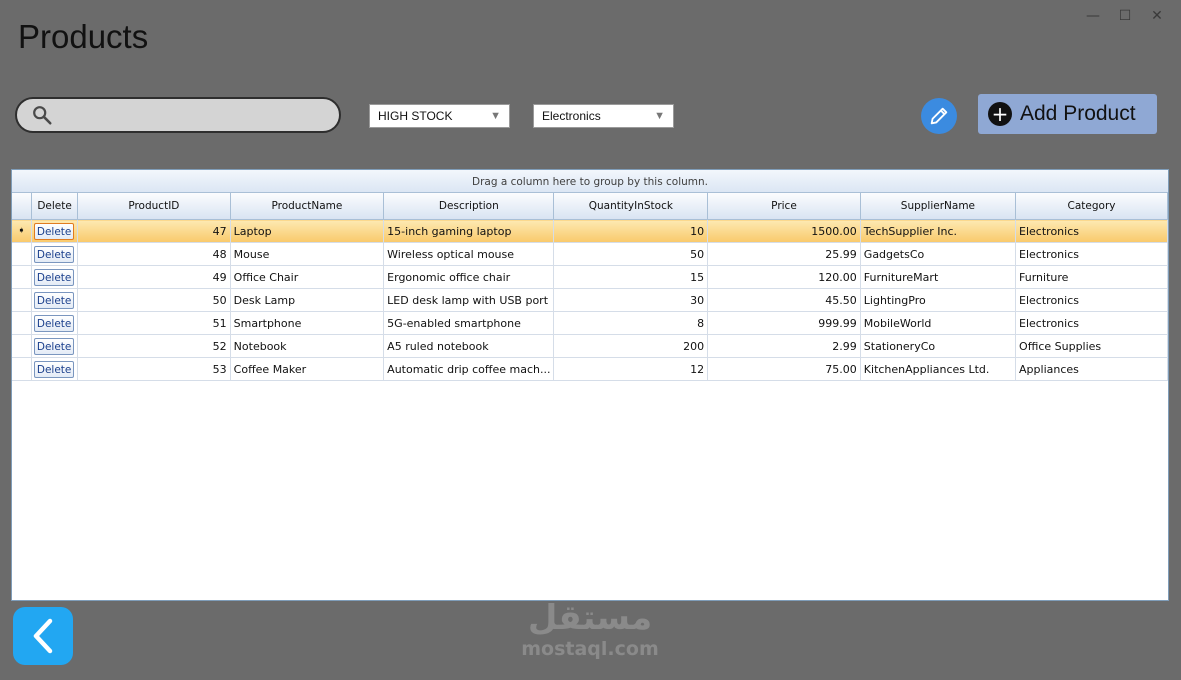  Describe the element at coordinates (1091, 206) in the screenshot. I see `column-header-category: Category` at that location.